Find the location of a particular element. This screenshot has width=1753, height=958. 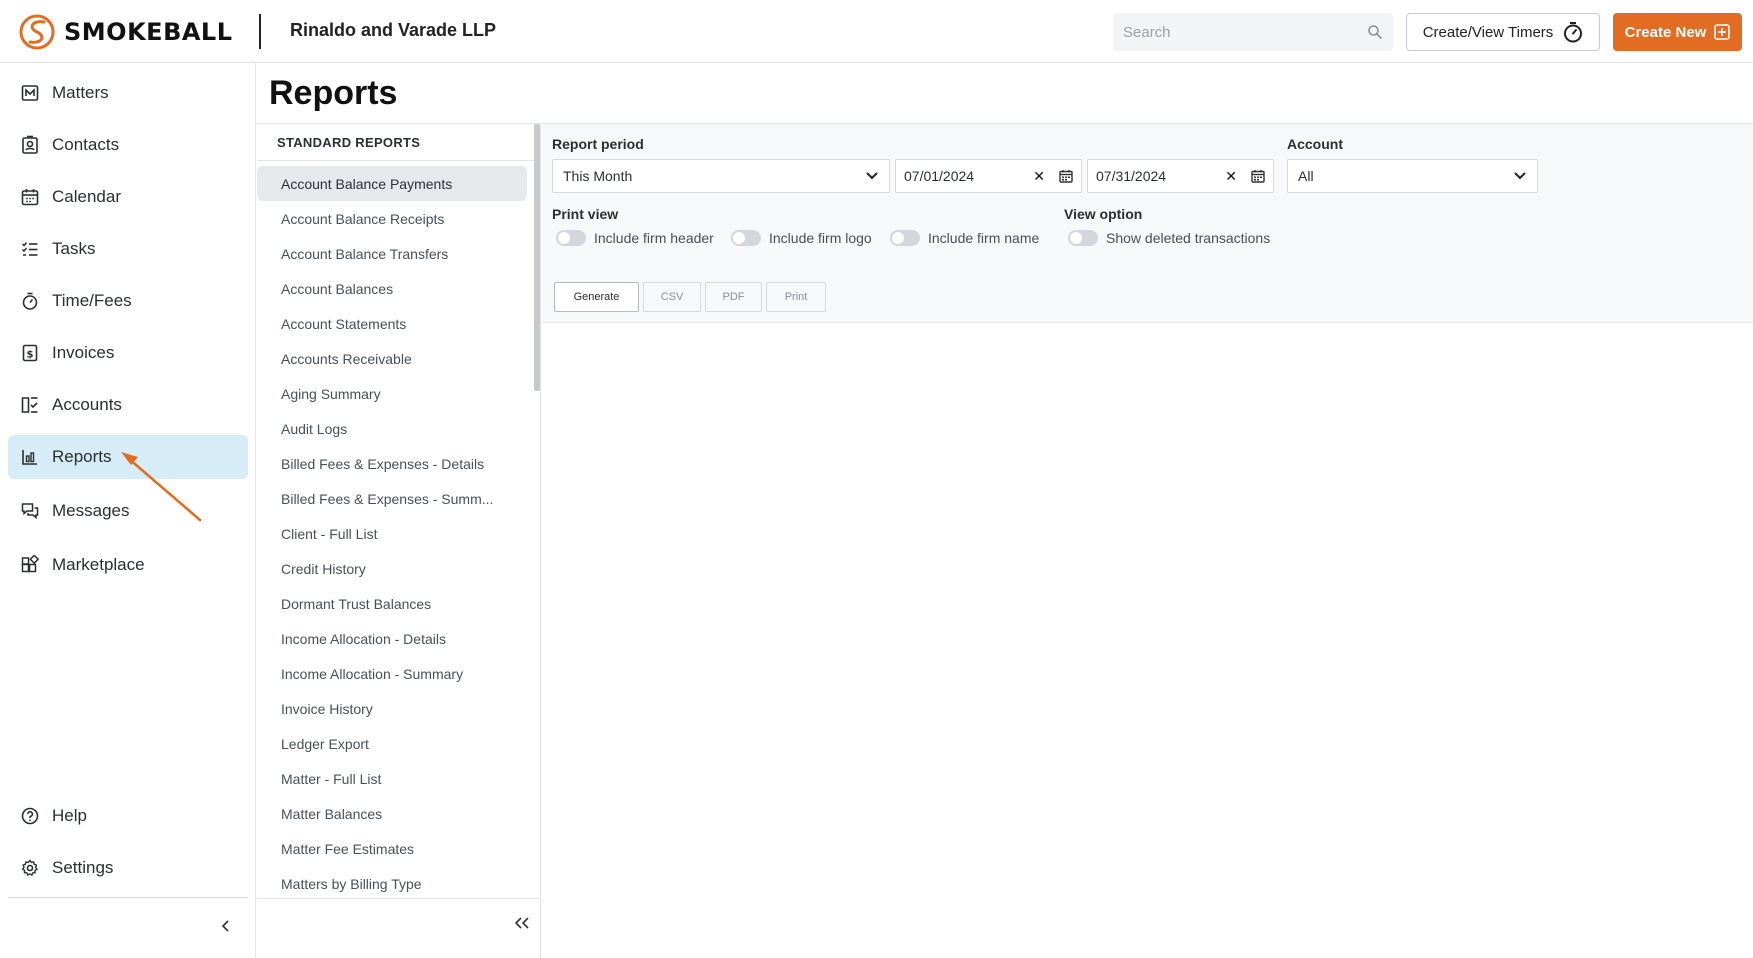

csv-button: CSV is located at coordinates (672, 297).